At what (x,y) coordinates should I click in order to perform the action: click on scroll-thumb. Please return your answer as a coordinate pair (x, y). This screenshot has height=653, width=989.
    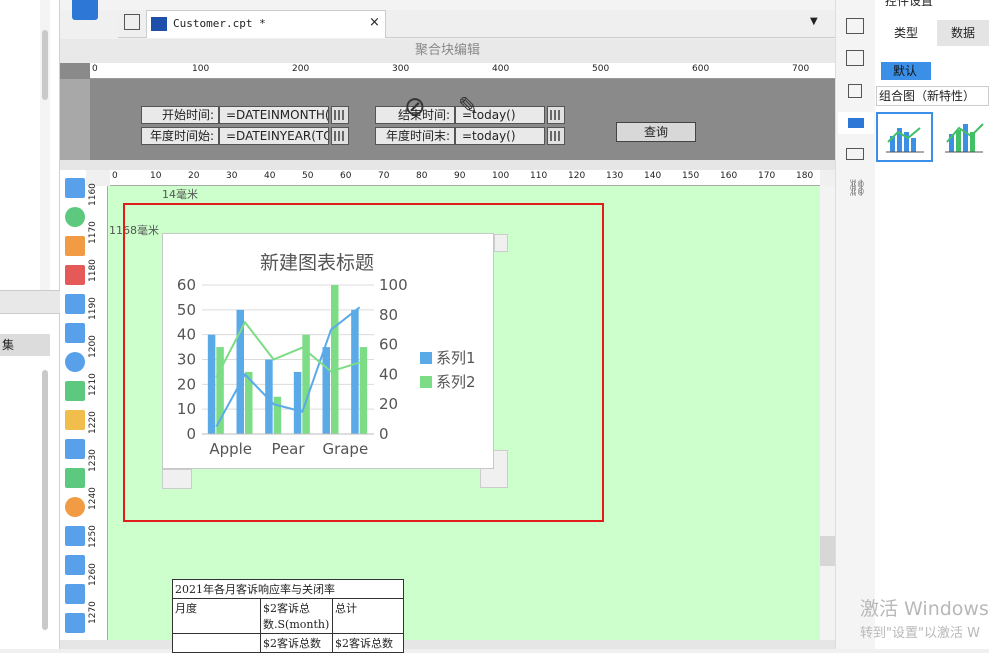
    Looking at the image, I should click on (827, 551).